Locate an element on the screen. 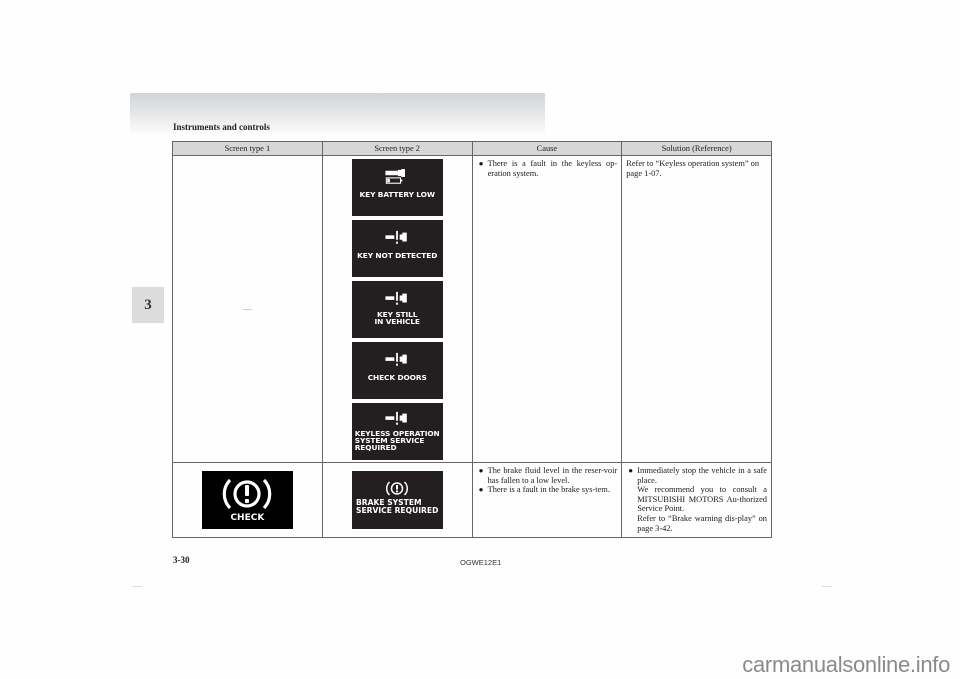 The image size is (960, 679). cause-item: ● There is a fault in the brake sys-tem. is located at coordinates (544, 490).